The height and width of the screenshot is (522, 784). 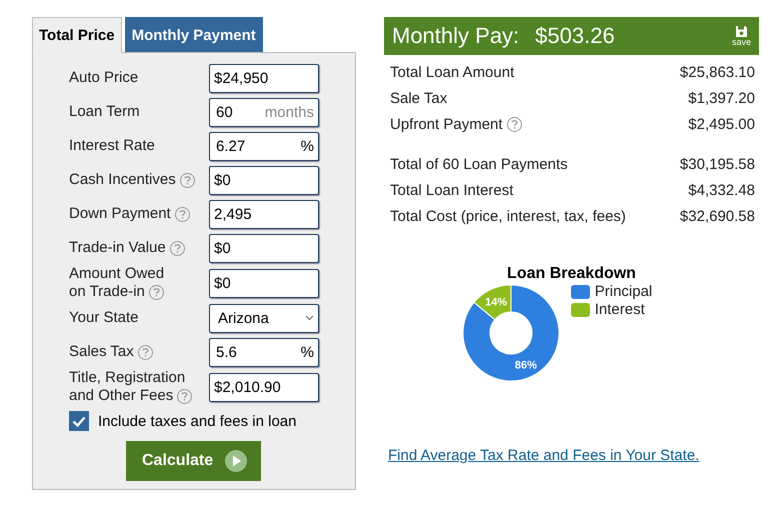 I want to click on field-label: Auto Price, so click(x=103, y=78).